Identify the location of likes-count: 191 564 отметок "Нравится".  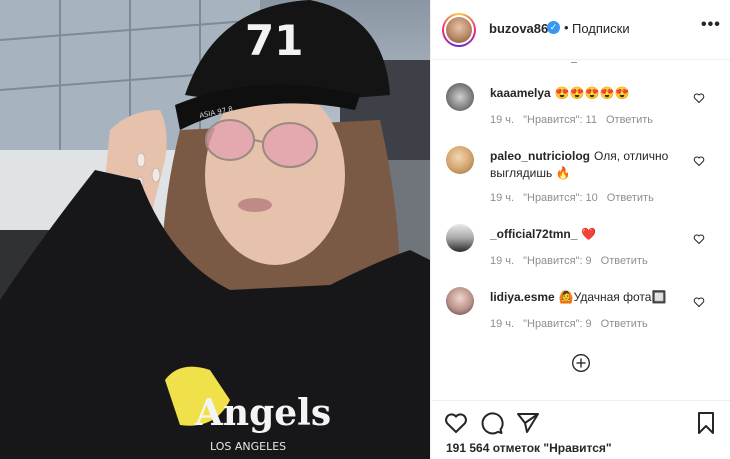
(529, 448).